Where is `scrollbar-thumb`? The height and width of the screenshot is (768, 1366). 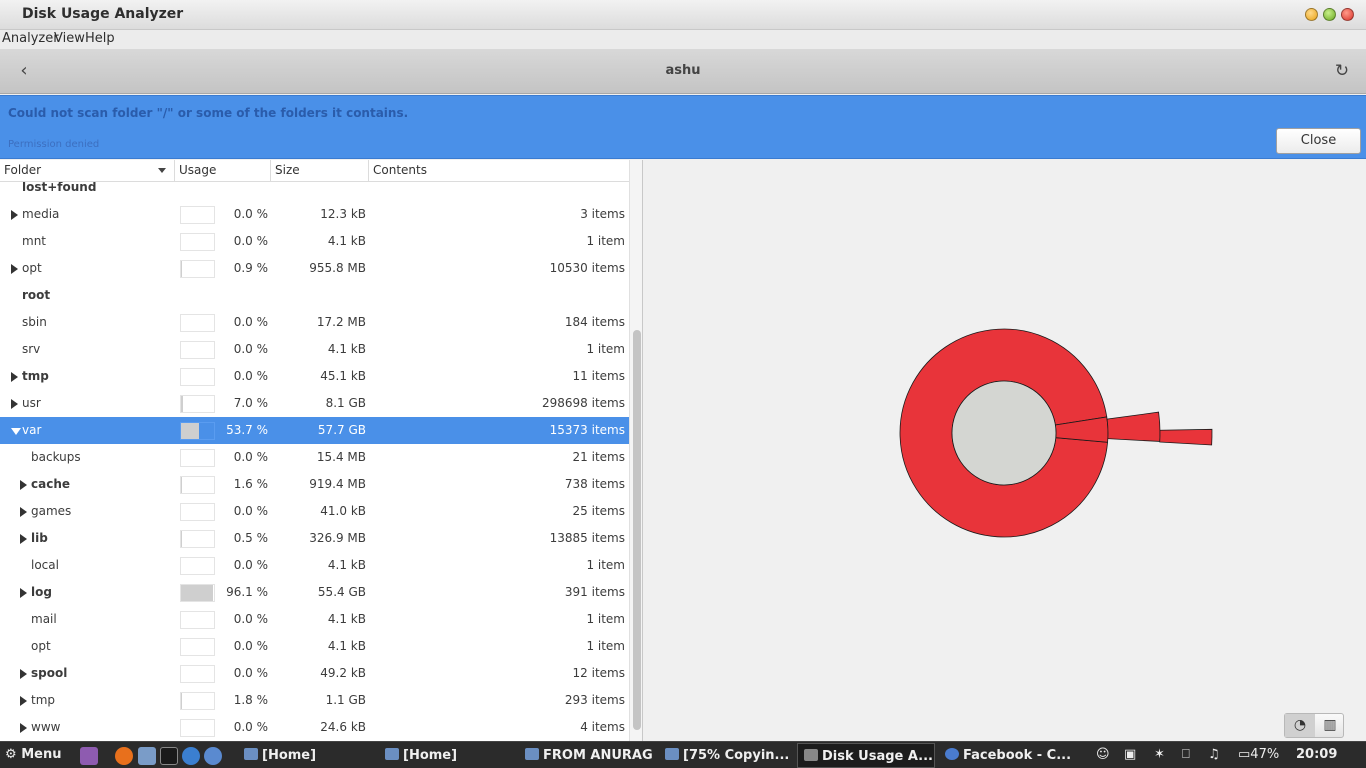 scrollbar-thumb is located at coordinates (637, 530).